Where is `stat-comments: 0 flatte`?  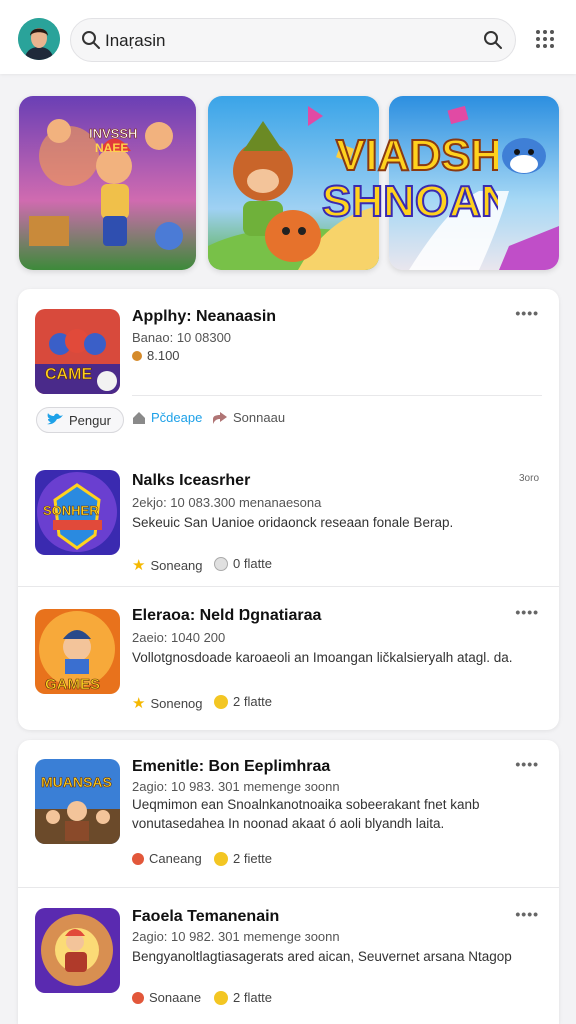 stat-comments: 0 flatte is located at coordinates (243, 563).